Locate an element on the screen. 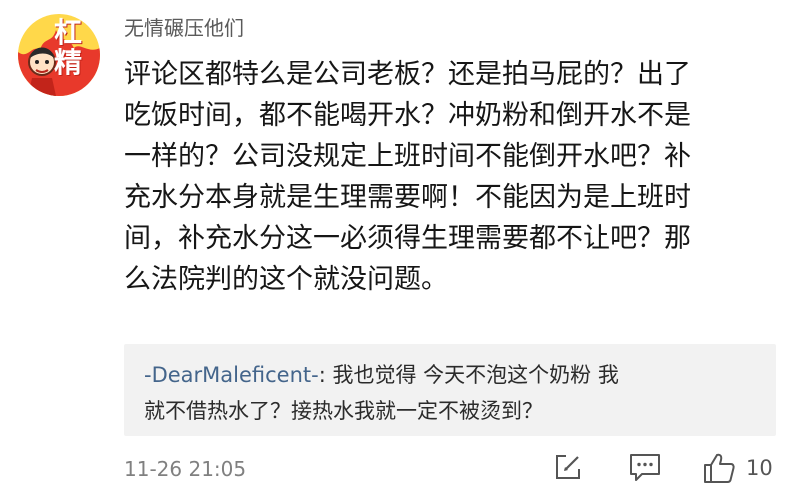 This screenshot has width=800, height=495. reply-text: 就不借热水了？接热水我就一定不被烫到？ is located at coordinates (343, 411).